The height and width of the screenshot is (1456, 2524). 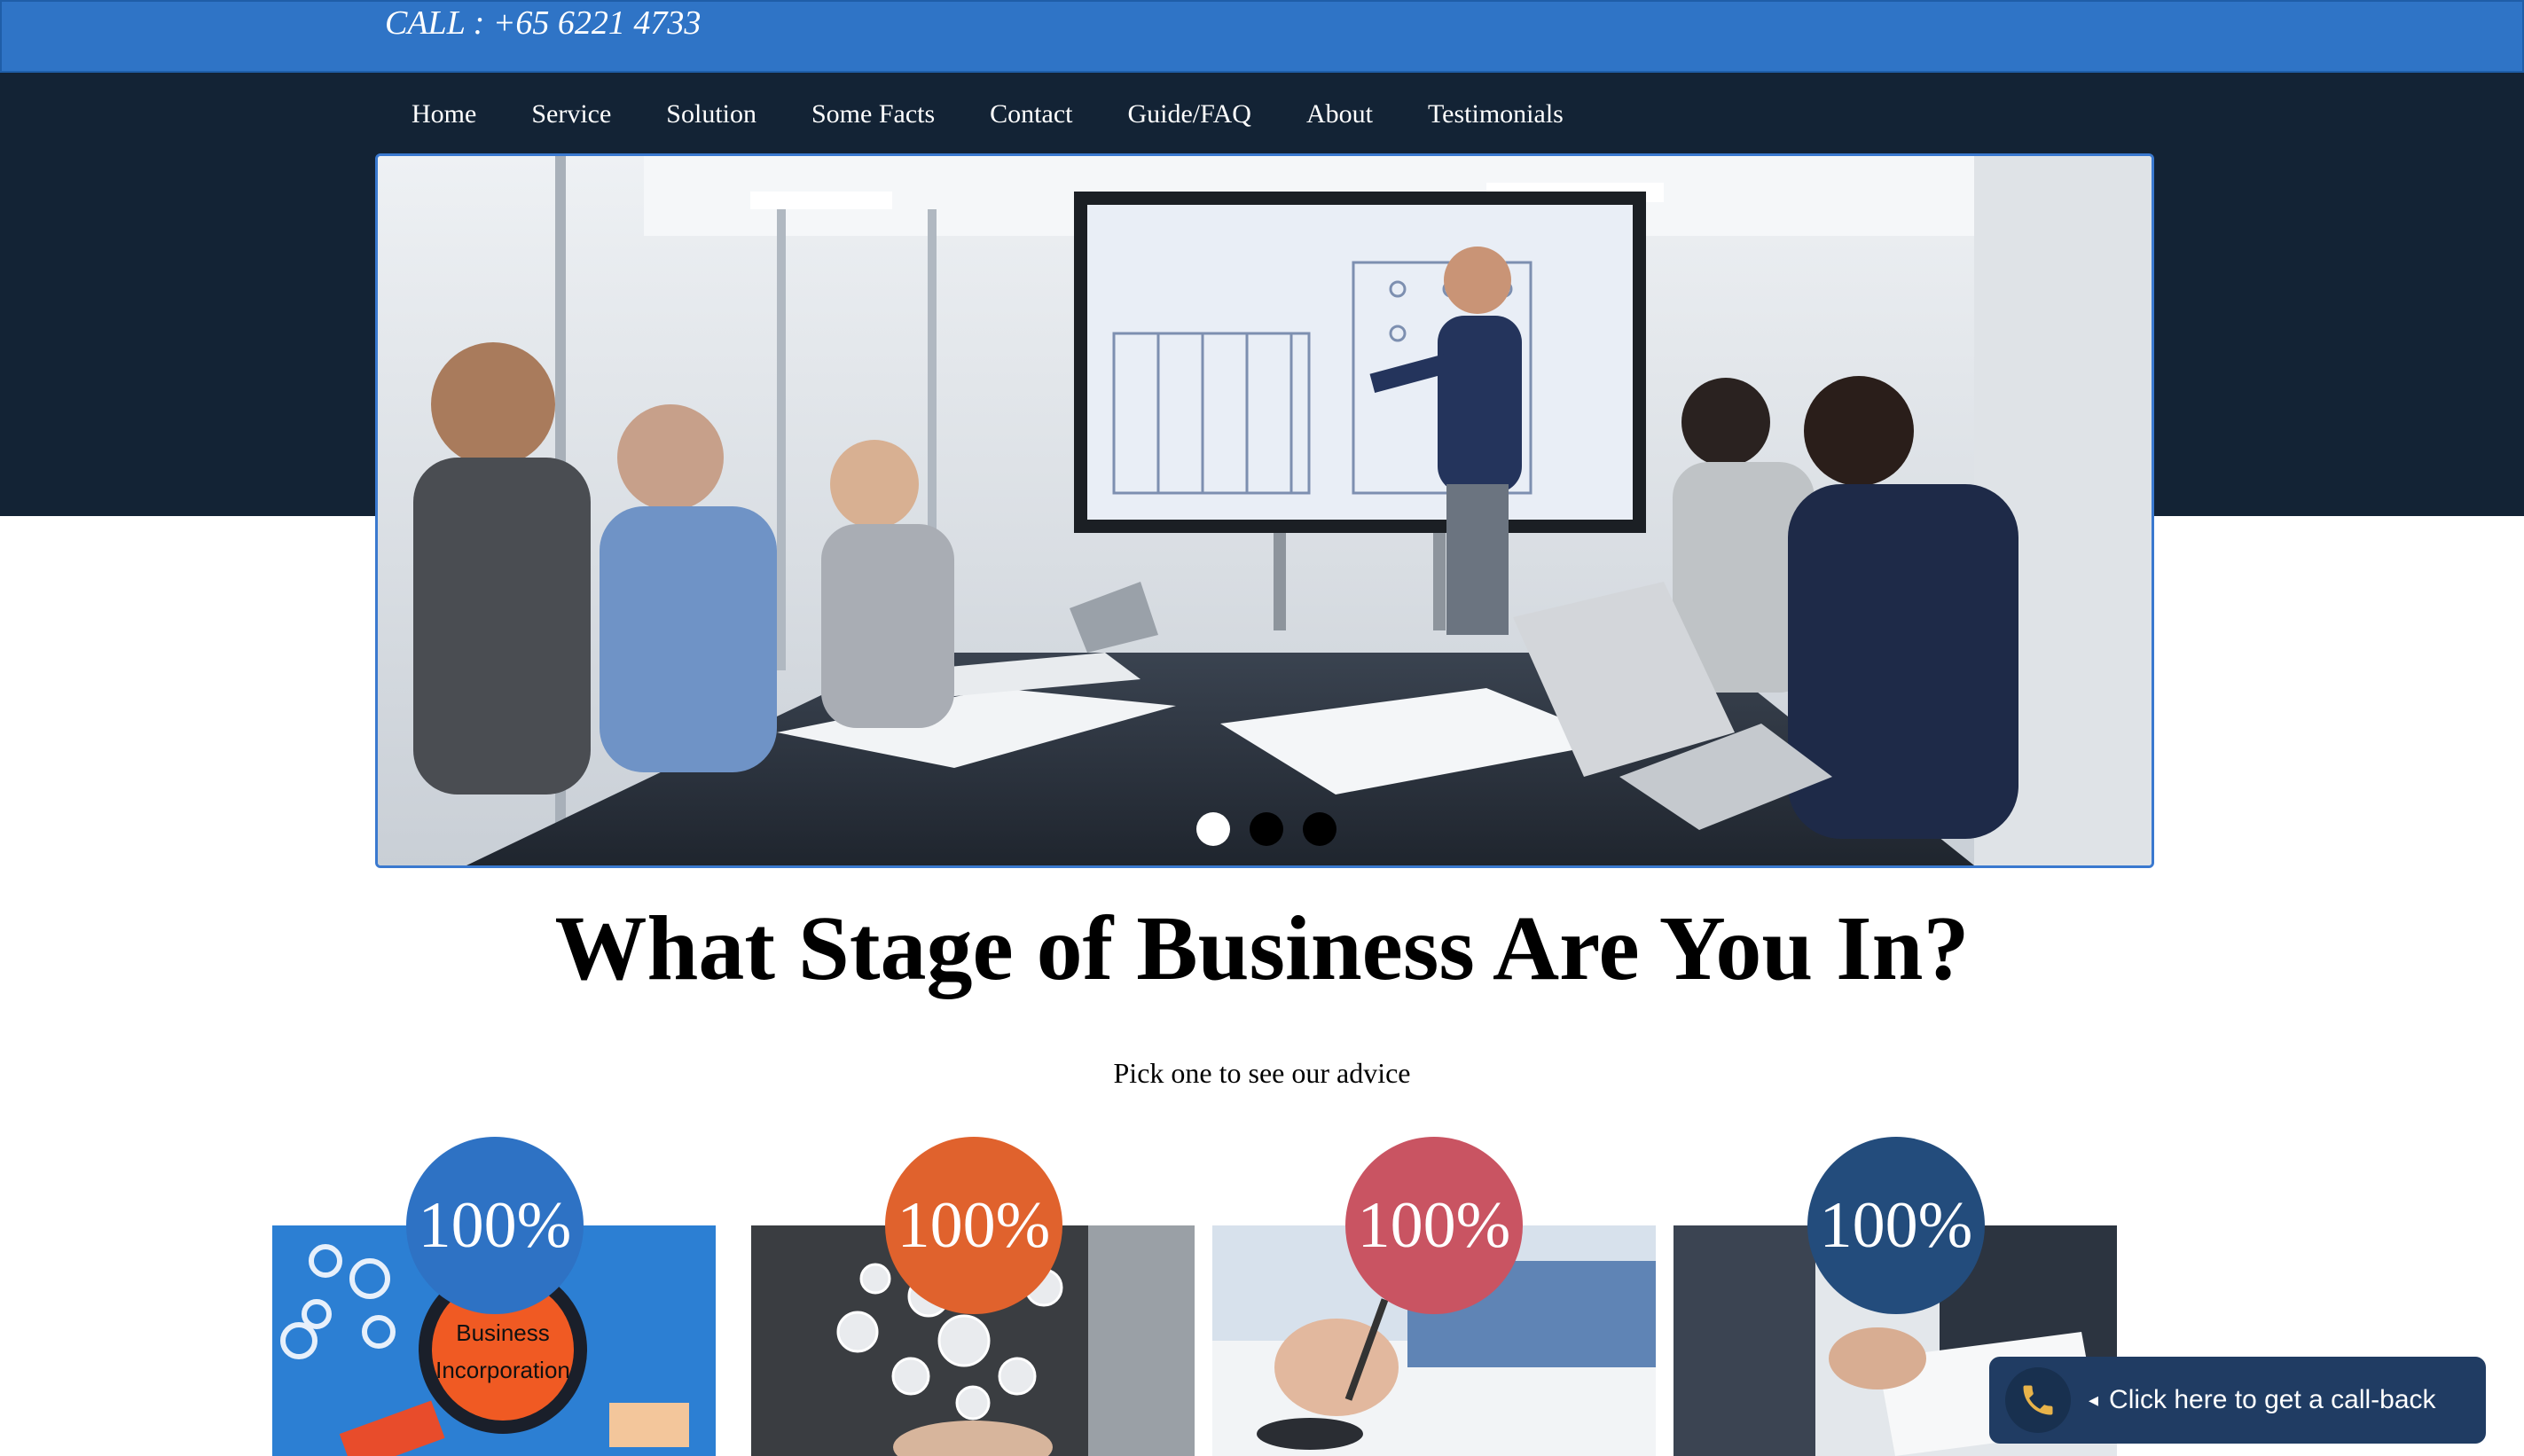 I want to click on slider-dots, so click(x=1266, y=829).